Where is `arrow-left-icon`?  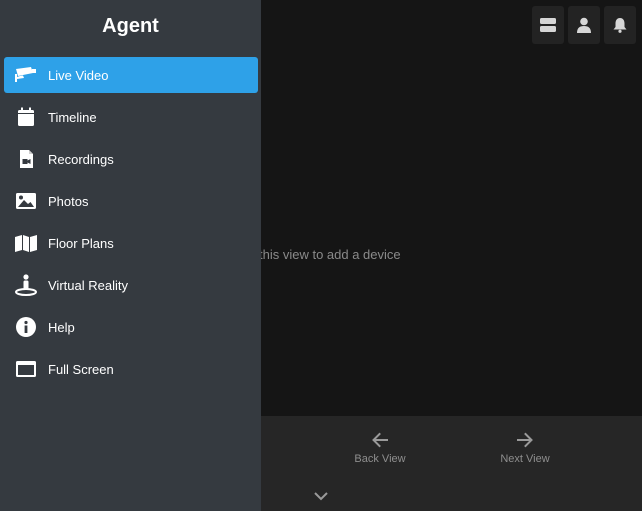
arrow-left-icon is located at coordinates (380, 440).